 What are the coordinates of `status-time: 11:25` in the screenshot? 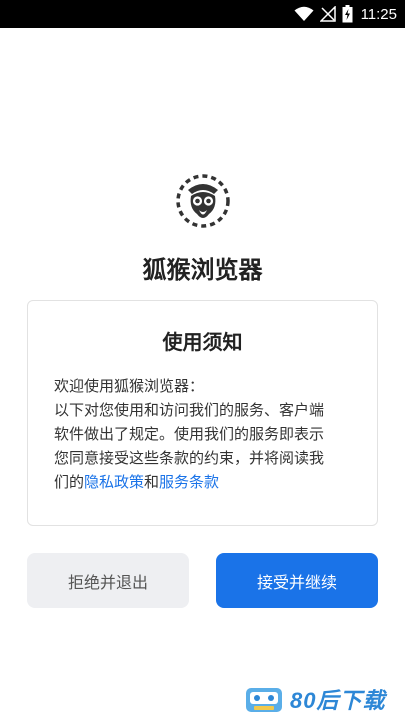 It's located at (378, 14).